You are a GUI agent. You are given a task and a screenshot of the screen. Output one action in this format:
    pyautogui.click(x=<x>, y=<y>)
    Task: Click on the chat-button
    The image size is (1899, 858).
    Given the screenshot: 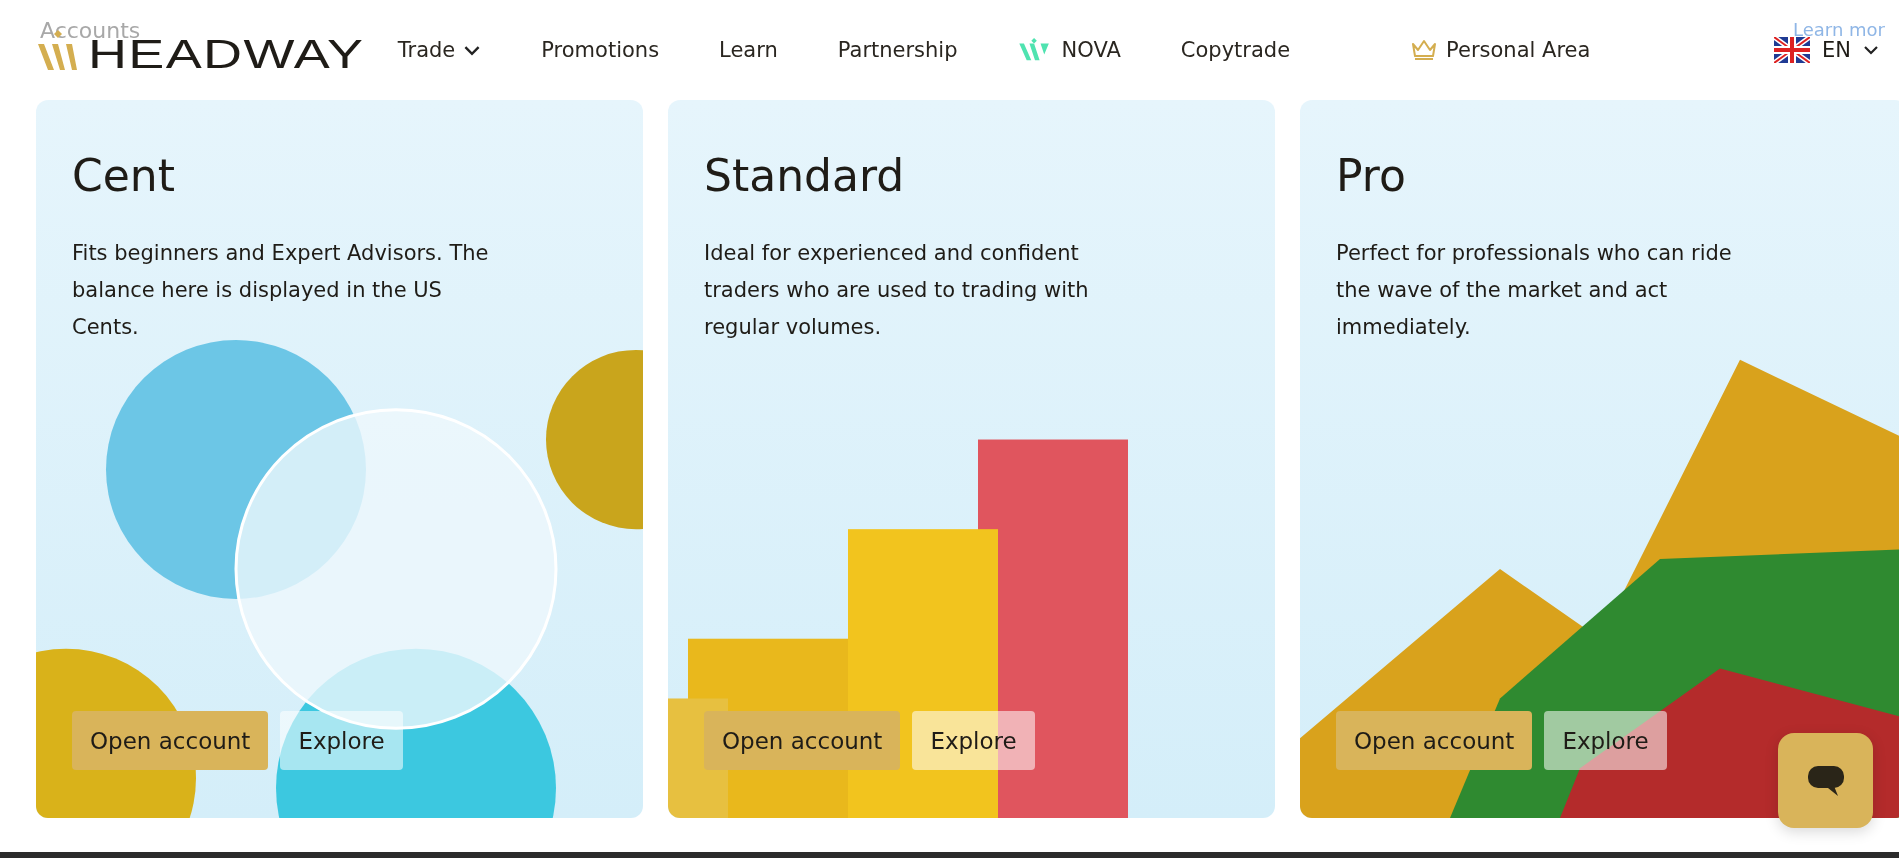 What is the action you would take?
    pyautogui.click(x=1825, y=780)
    